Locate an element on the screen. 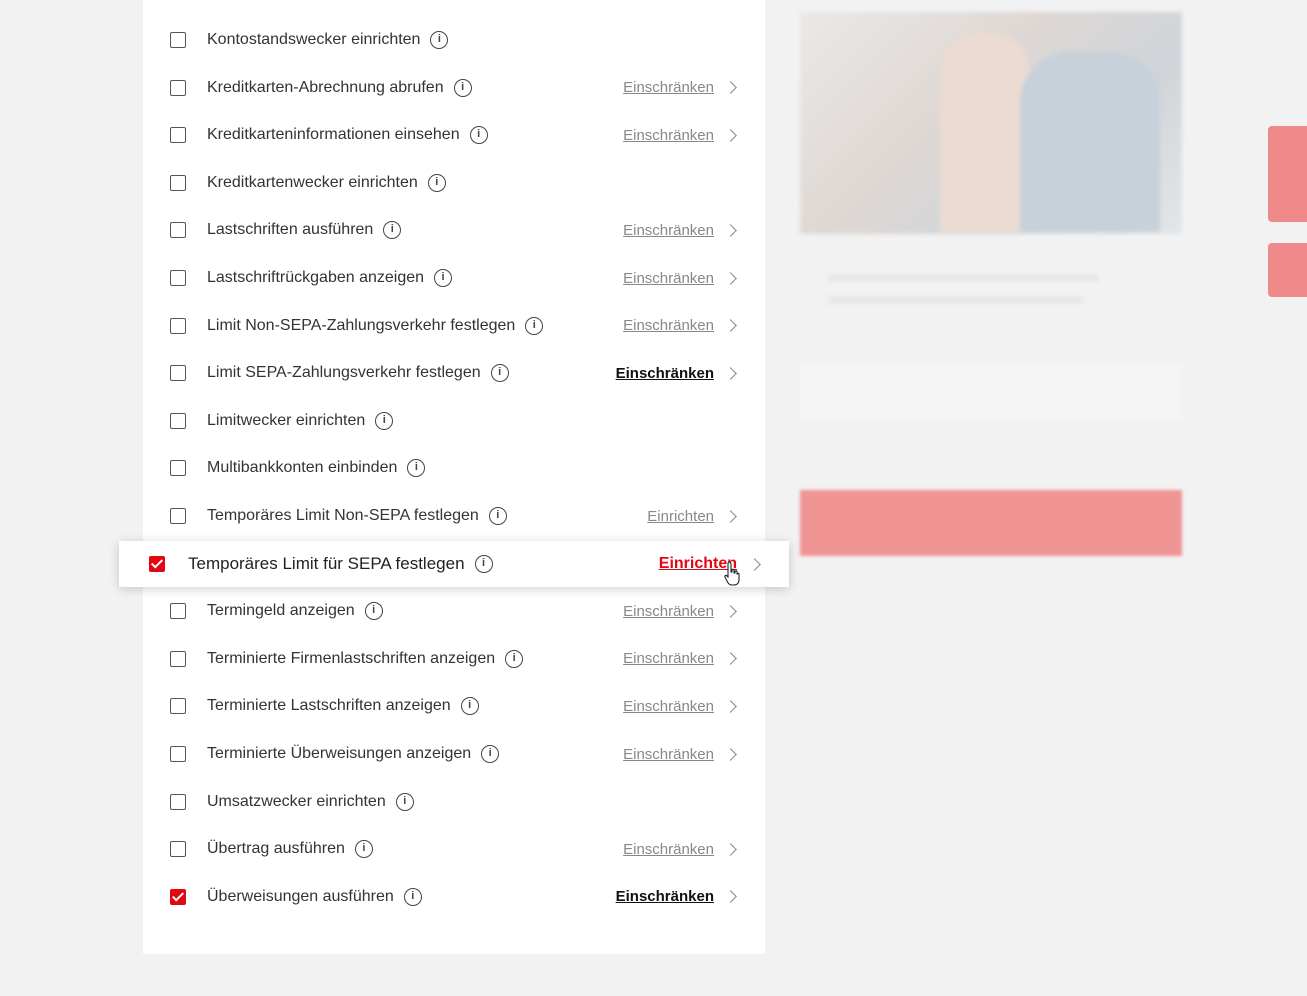 The image size is (1307, 996). permission-label-text: Limitwecker einrichten is located at coordinates (286, 420).